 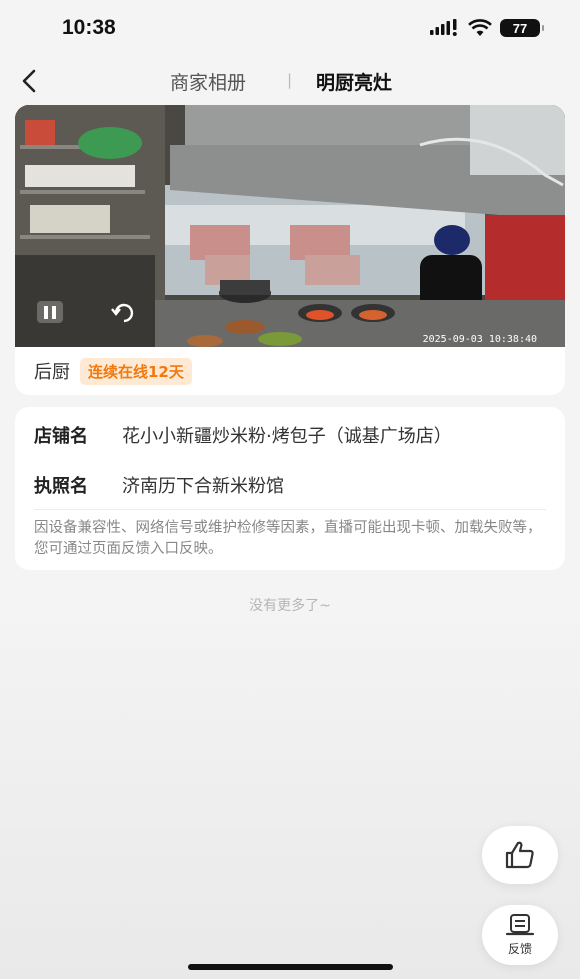 I want to click on feedback-label: 反馈, so click(x=519, y=949).